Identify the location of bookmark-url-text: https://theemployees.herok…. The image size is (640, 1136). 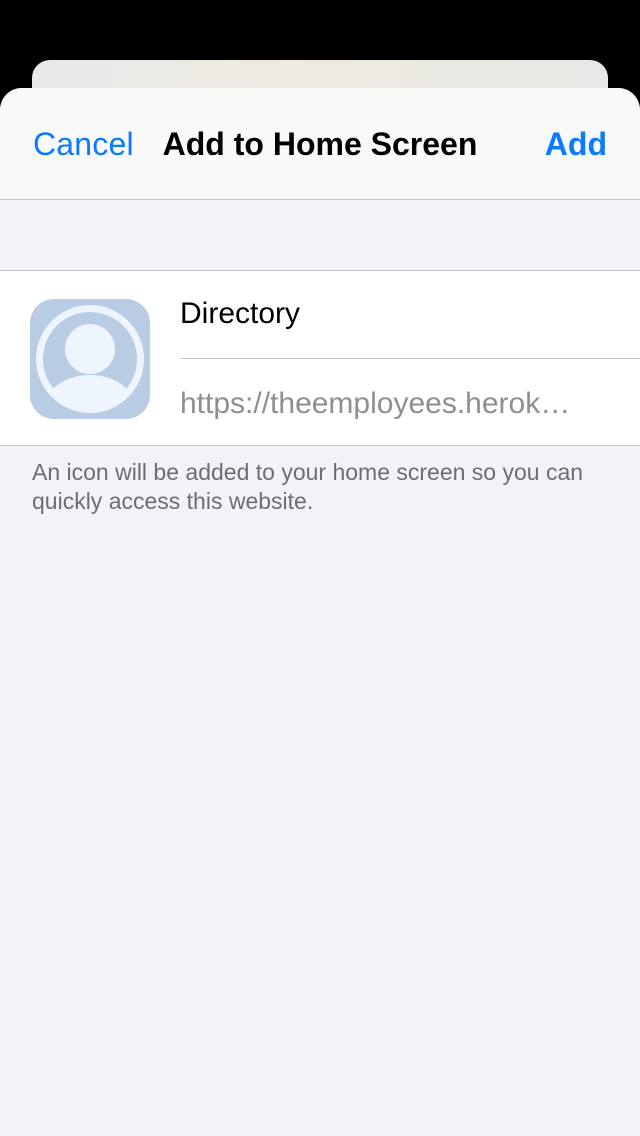
(375, 403).